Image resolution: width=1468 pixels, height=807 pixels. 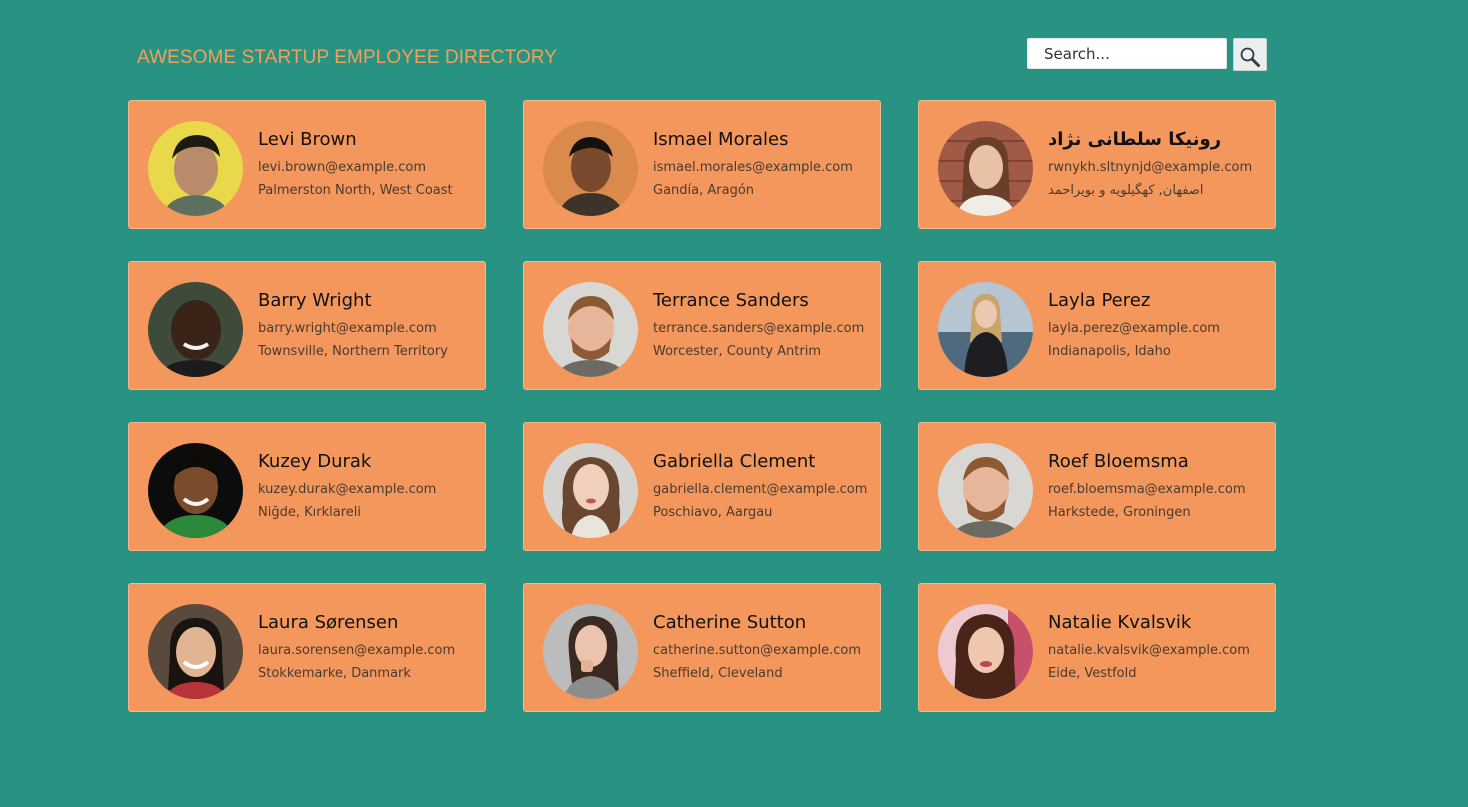 What do you see at coordinates (730, 622) in the screenshot?
I see `employee-name: Catherine Sutton` at bounding box center [730, 622].